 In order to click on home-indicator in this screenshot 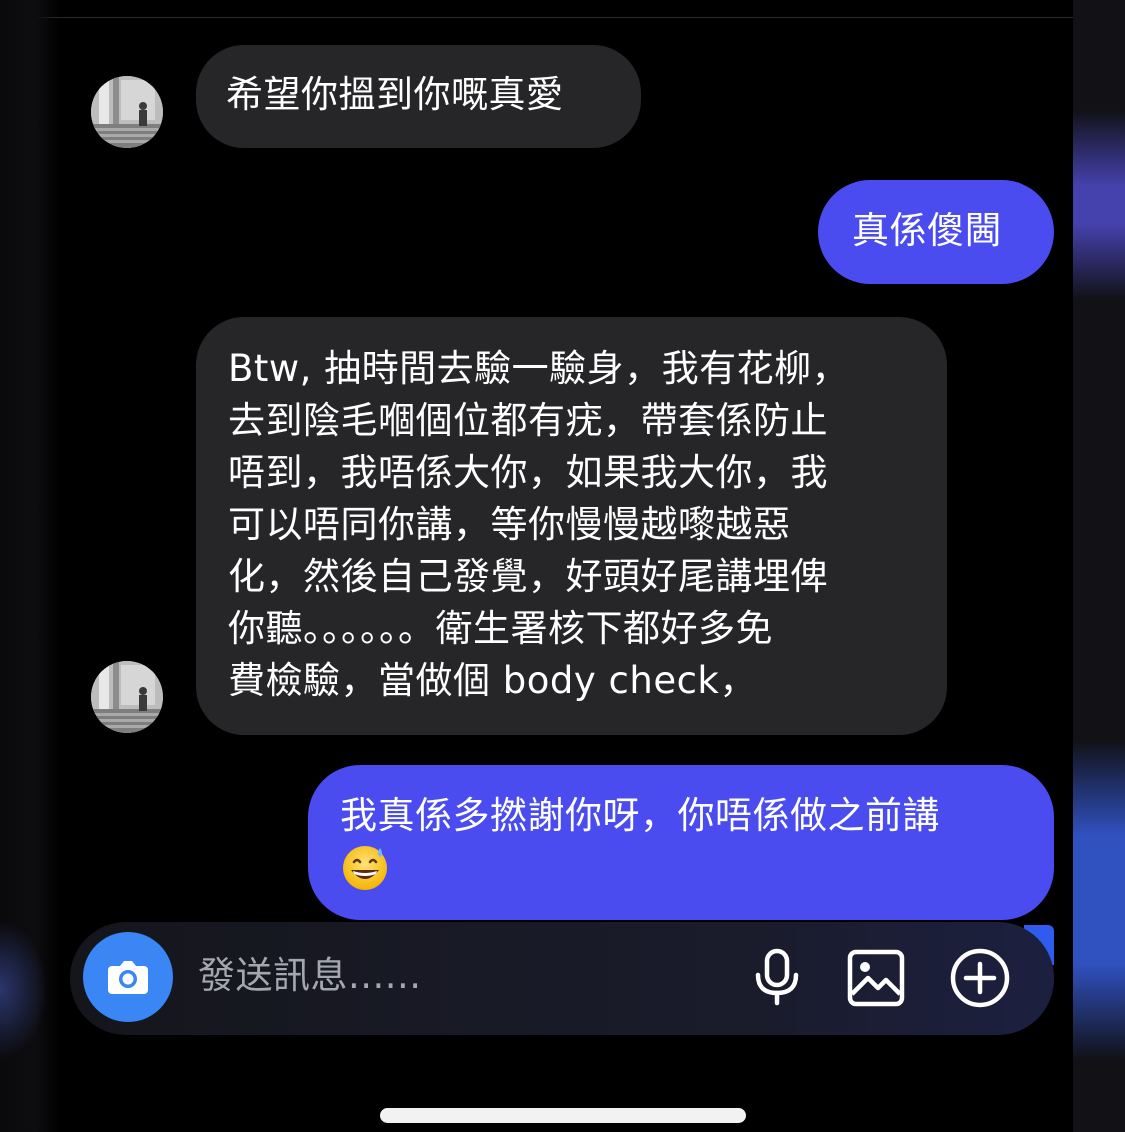, I will do `click(563, 1115)`.